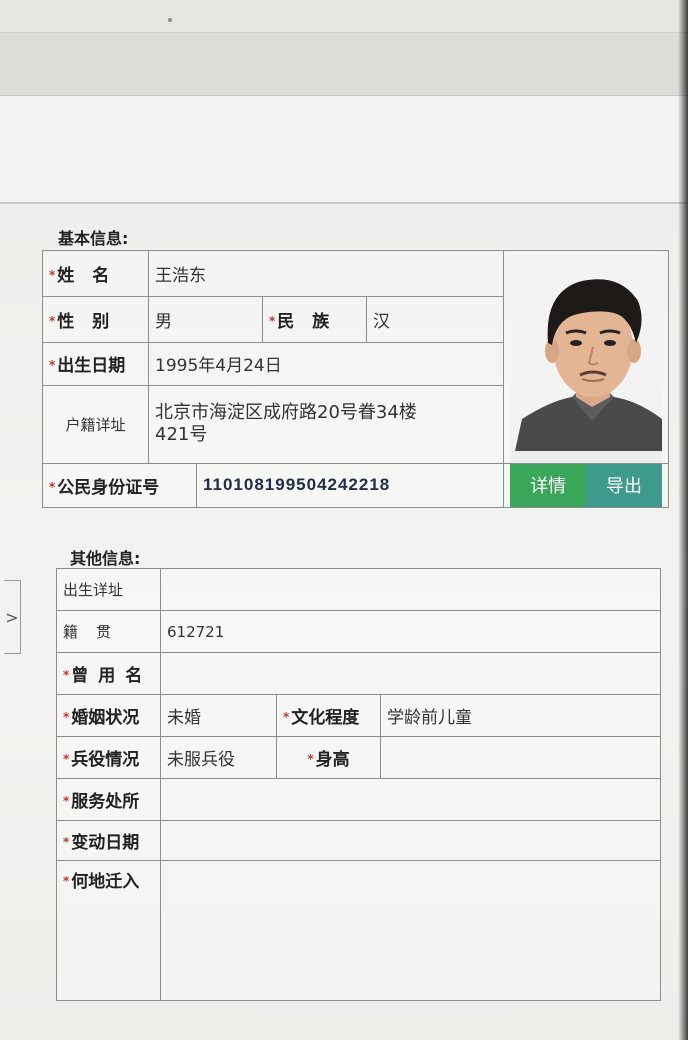  Describe the element at coordinates (108, 840) in the screenshot. I see `change-date-label: * 变动日期` at that location.